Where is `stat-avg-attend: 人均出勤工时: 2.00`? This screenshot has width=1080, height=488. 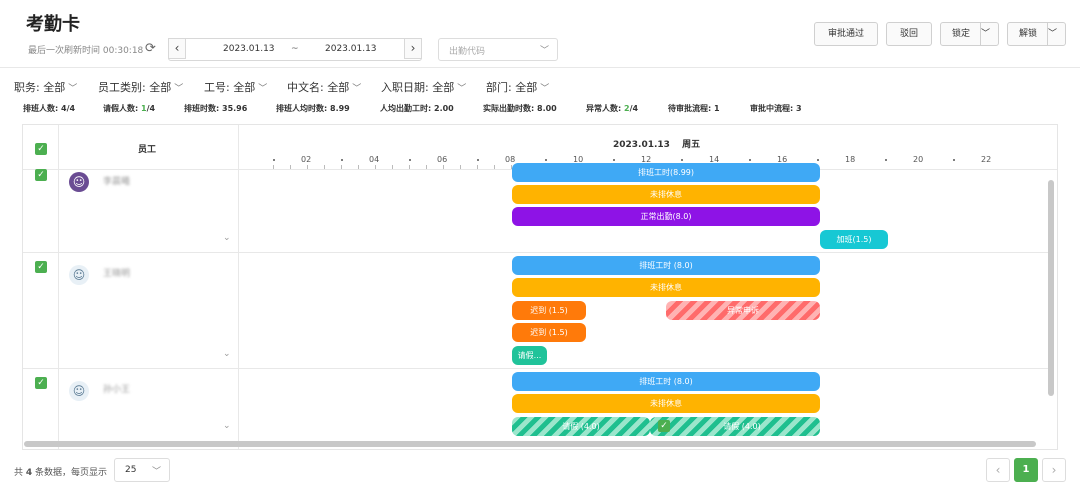 stat-avg-attend: 人均出勤工时: 2.00 is located at coordinates (417, 108).